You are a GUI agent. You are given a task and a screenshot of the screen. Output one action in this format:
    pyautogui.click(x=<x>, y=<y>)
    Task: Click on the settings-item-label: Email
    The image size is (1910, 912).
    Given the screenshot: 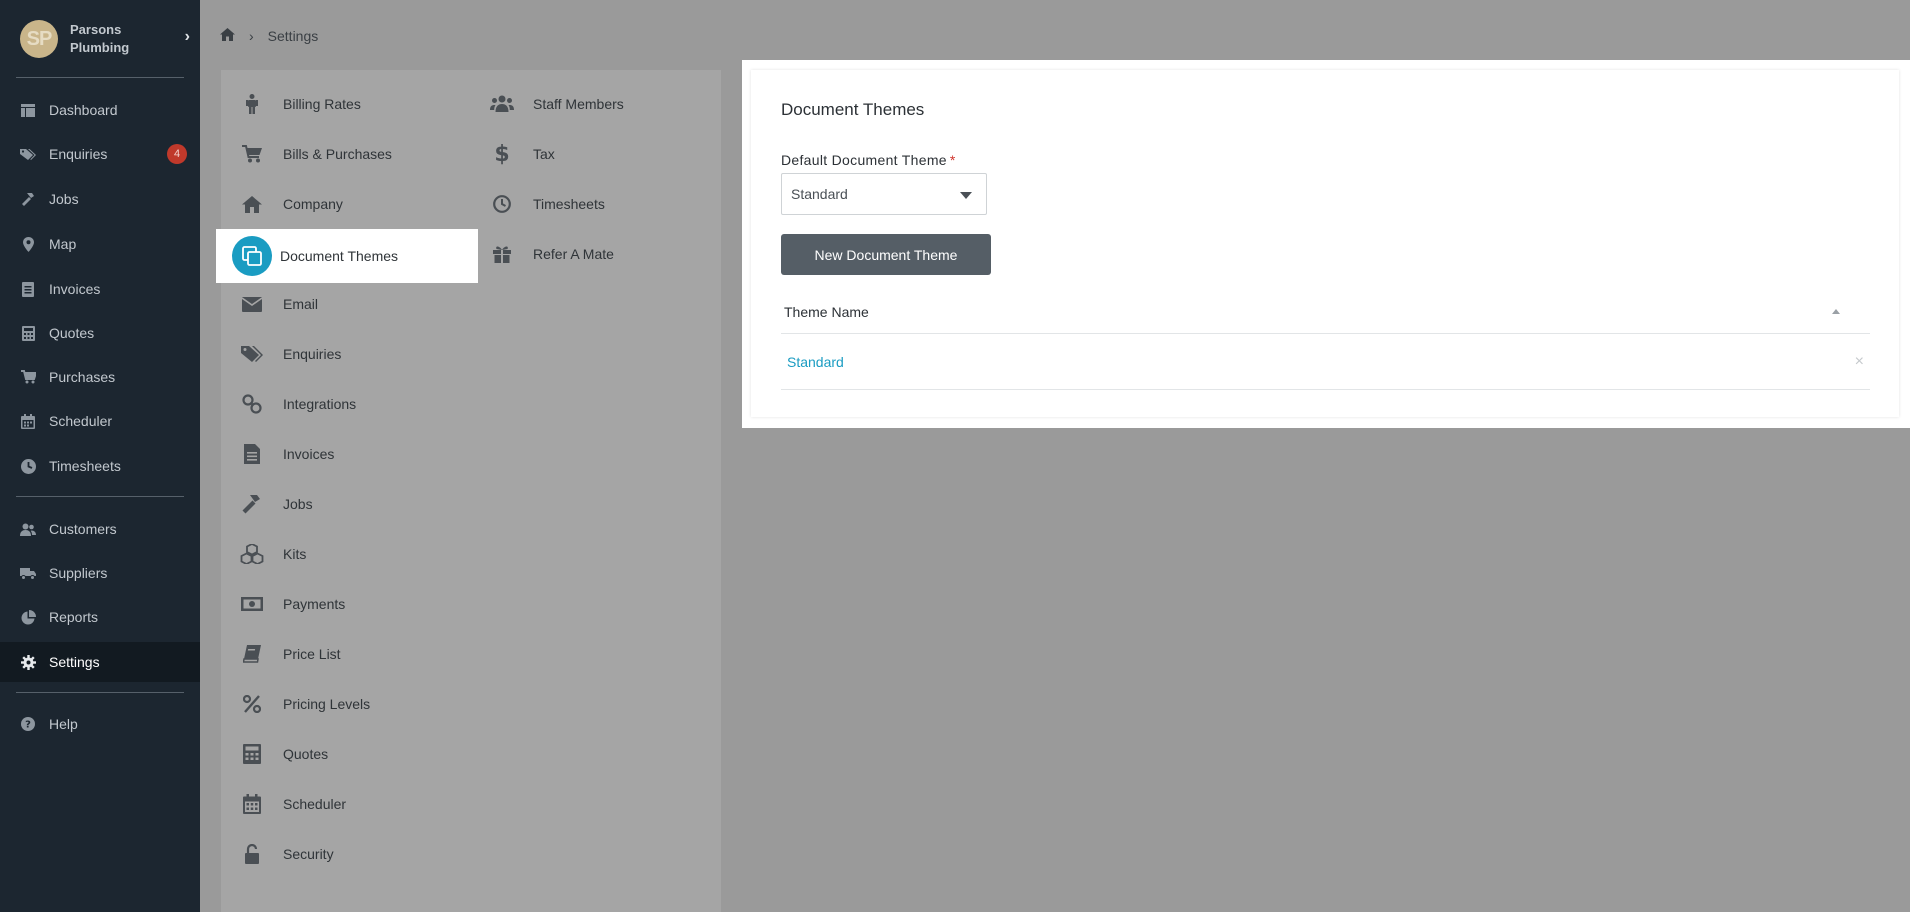 What is the action you would take?
    pyautogui.click(x=301, y=304)
    